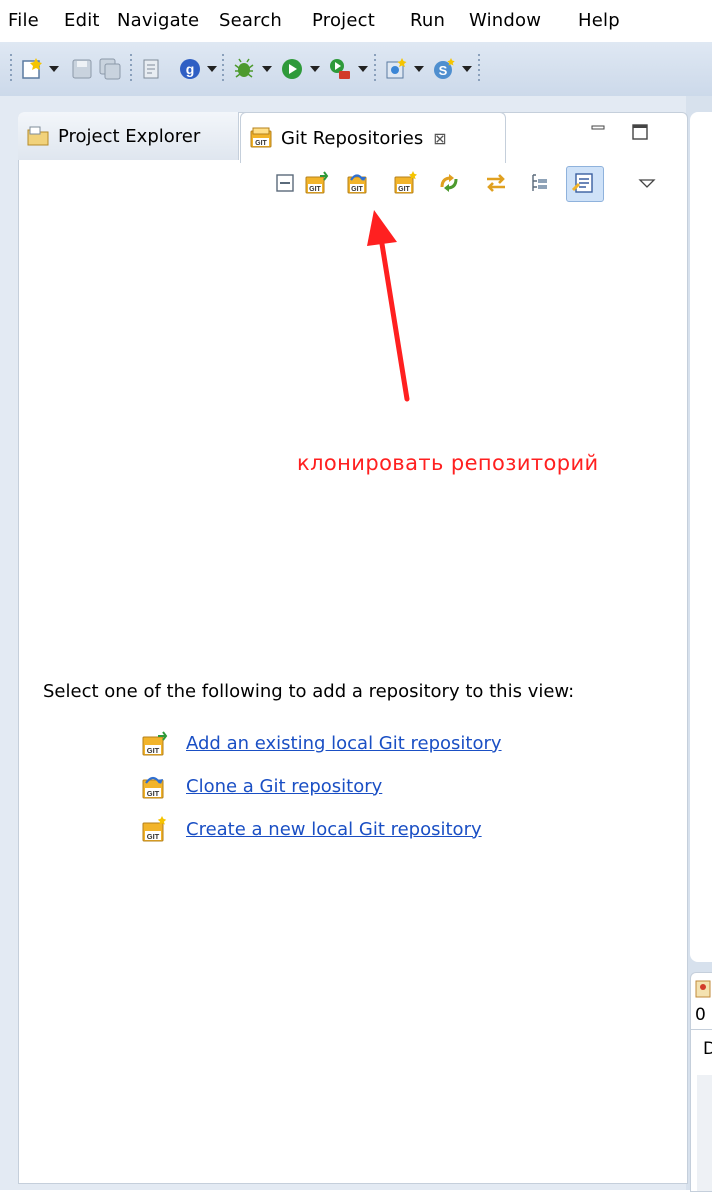  I want to click on svg-text: S, so click(443, 70).